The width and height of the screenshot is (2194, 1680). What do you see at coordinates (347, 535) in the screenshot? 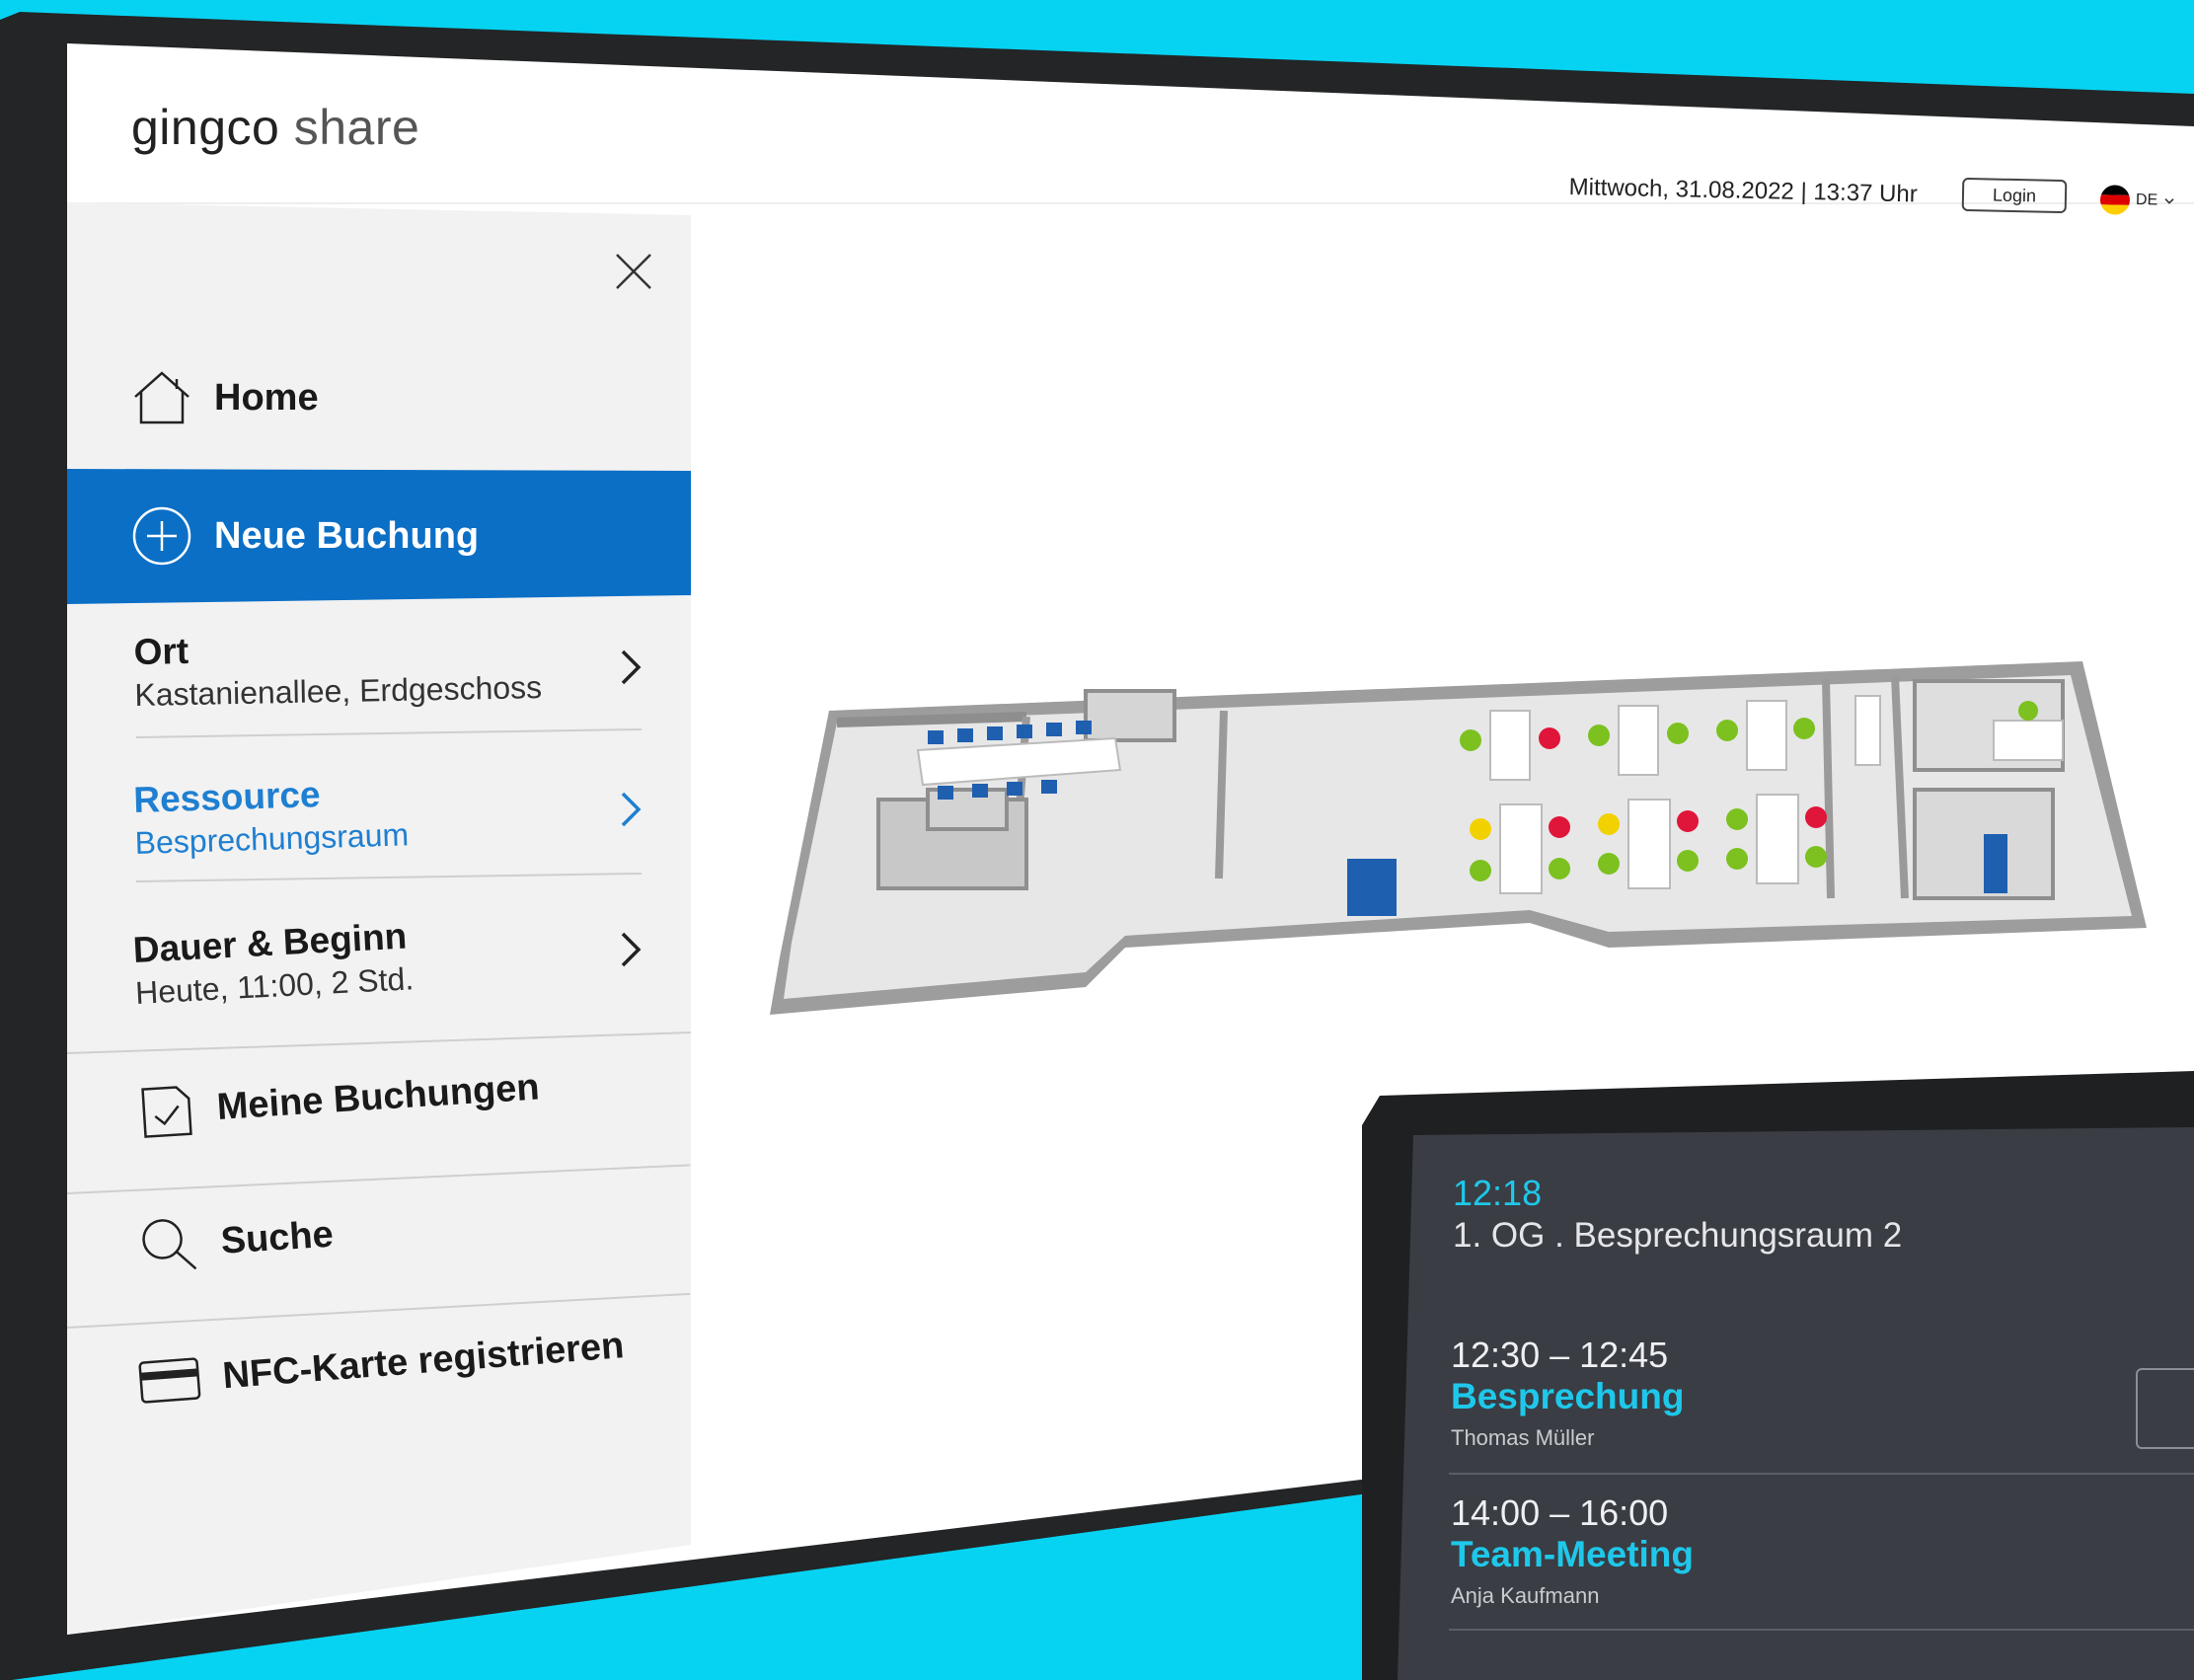
I see `sidebar-item-label: Neue Buchung` at bounding box center [347, 535].